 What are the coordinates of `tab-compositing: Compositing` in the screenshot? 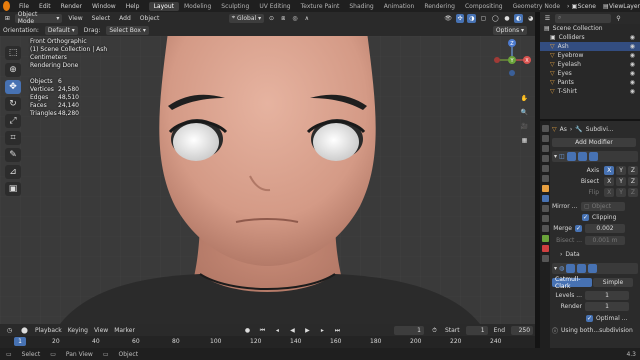 It's located at (484, 6).